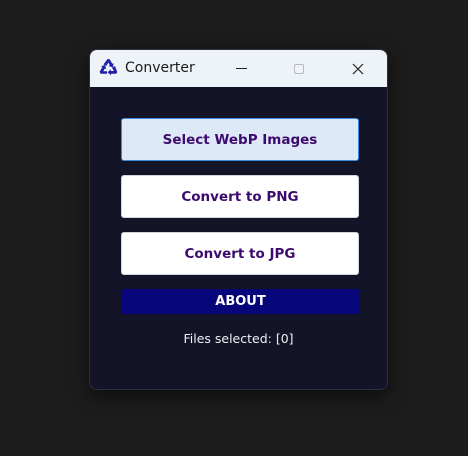 This screenshot has width=468, height=456. I want to click on title-bar: Converter, so click(238, 68).